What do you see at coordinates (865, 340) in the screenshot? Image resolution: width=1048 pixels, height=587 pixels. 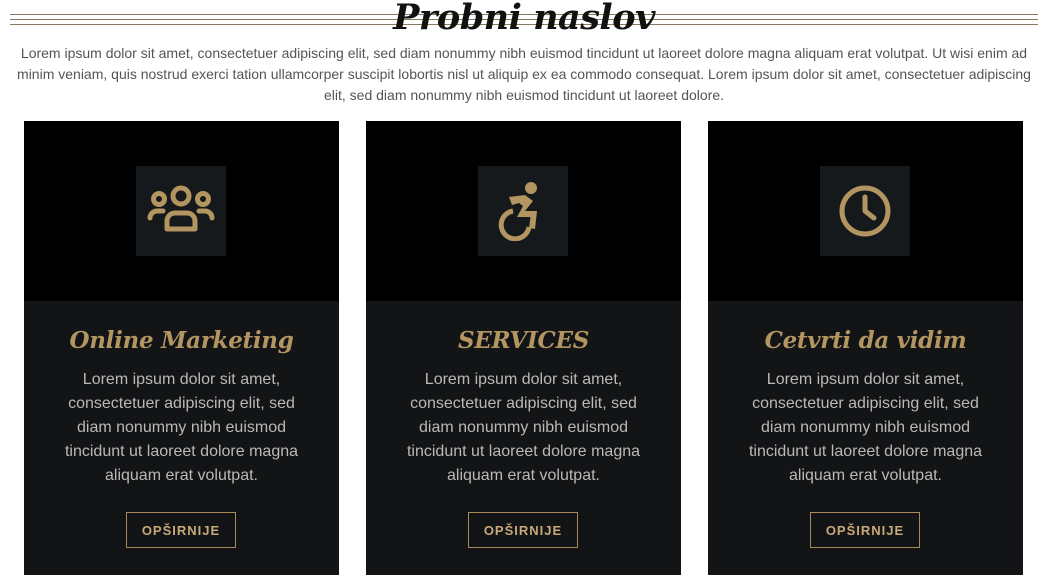 I see `card-title: Cetvrti da vidim` at bounding box center [865, 340].